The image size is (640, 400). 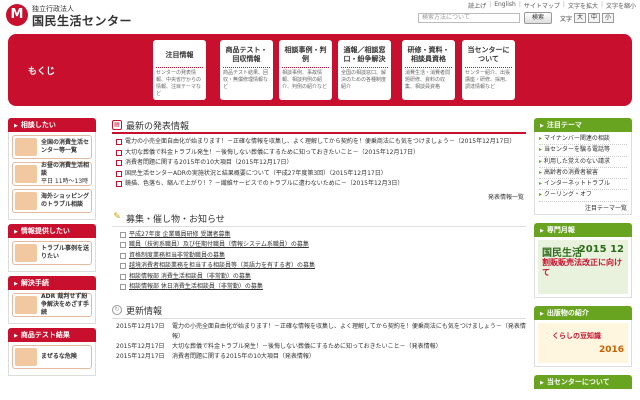 I want to click on list-item: 平成27年度 企業職員研修 受講者募集, so click(x=319, y=235).